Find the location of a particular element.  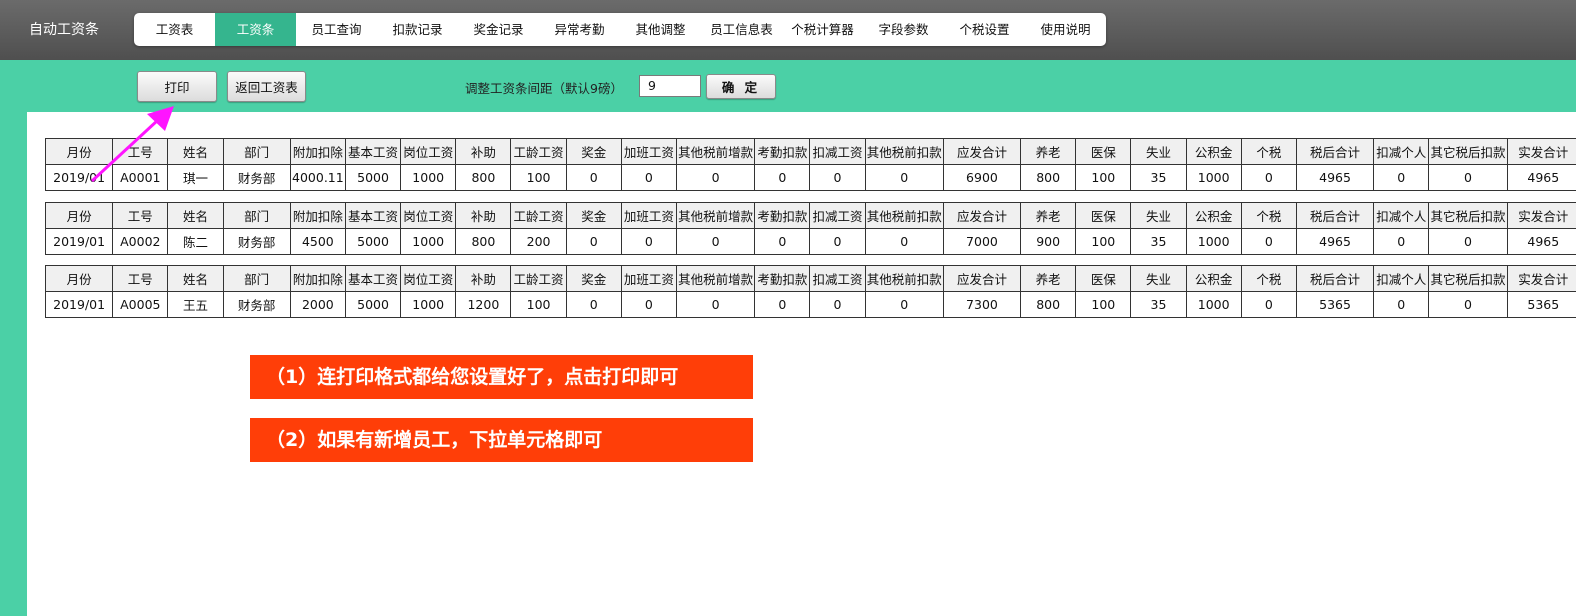

header-cell: 补助 is located at coordinates (483, 278).